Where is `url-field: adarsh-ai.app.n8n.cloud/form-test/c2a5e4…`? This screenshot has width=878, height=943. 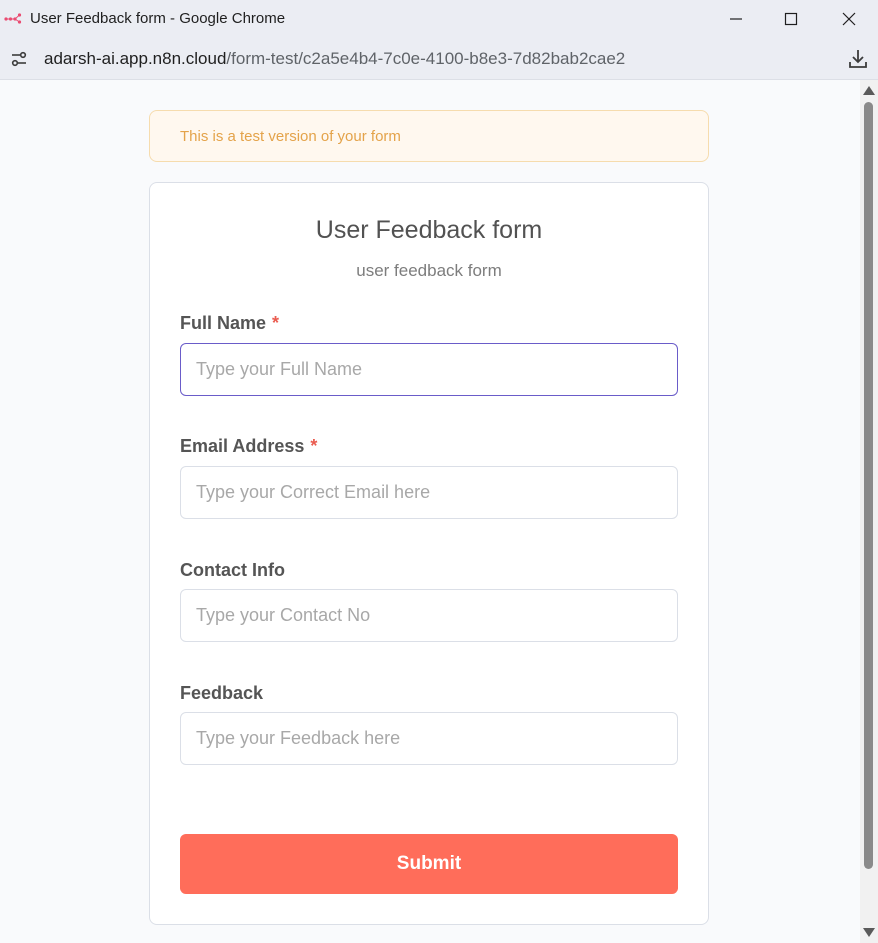 url-field: adarsh-ai.app.n8n.cloud/form-test/c2a5e4… is located at coordinates (334, 59).